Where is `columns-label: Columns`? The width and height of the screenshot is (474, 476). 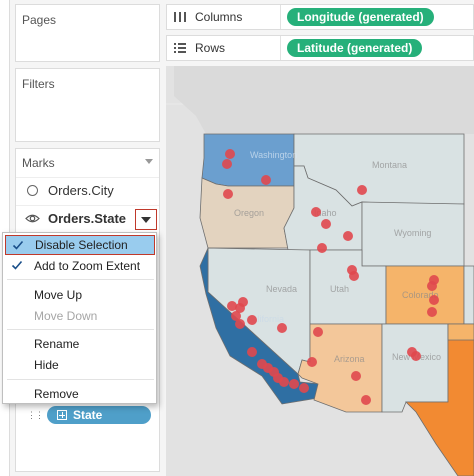 columns-label: Columns is located at coordinates (219, 17).